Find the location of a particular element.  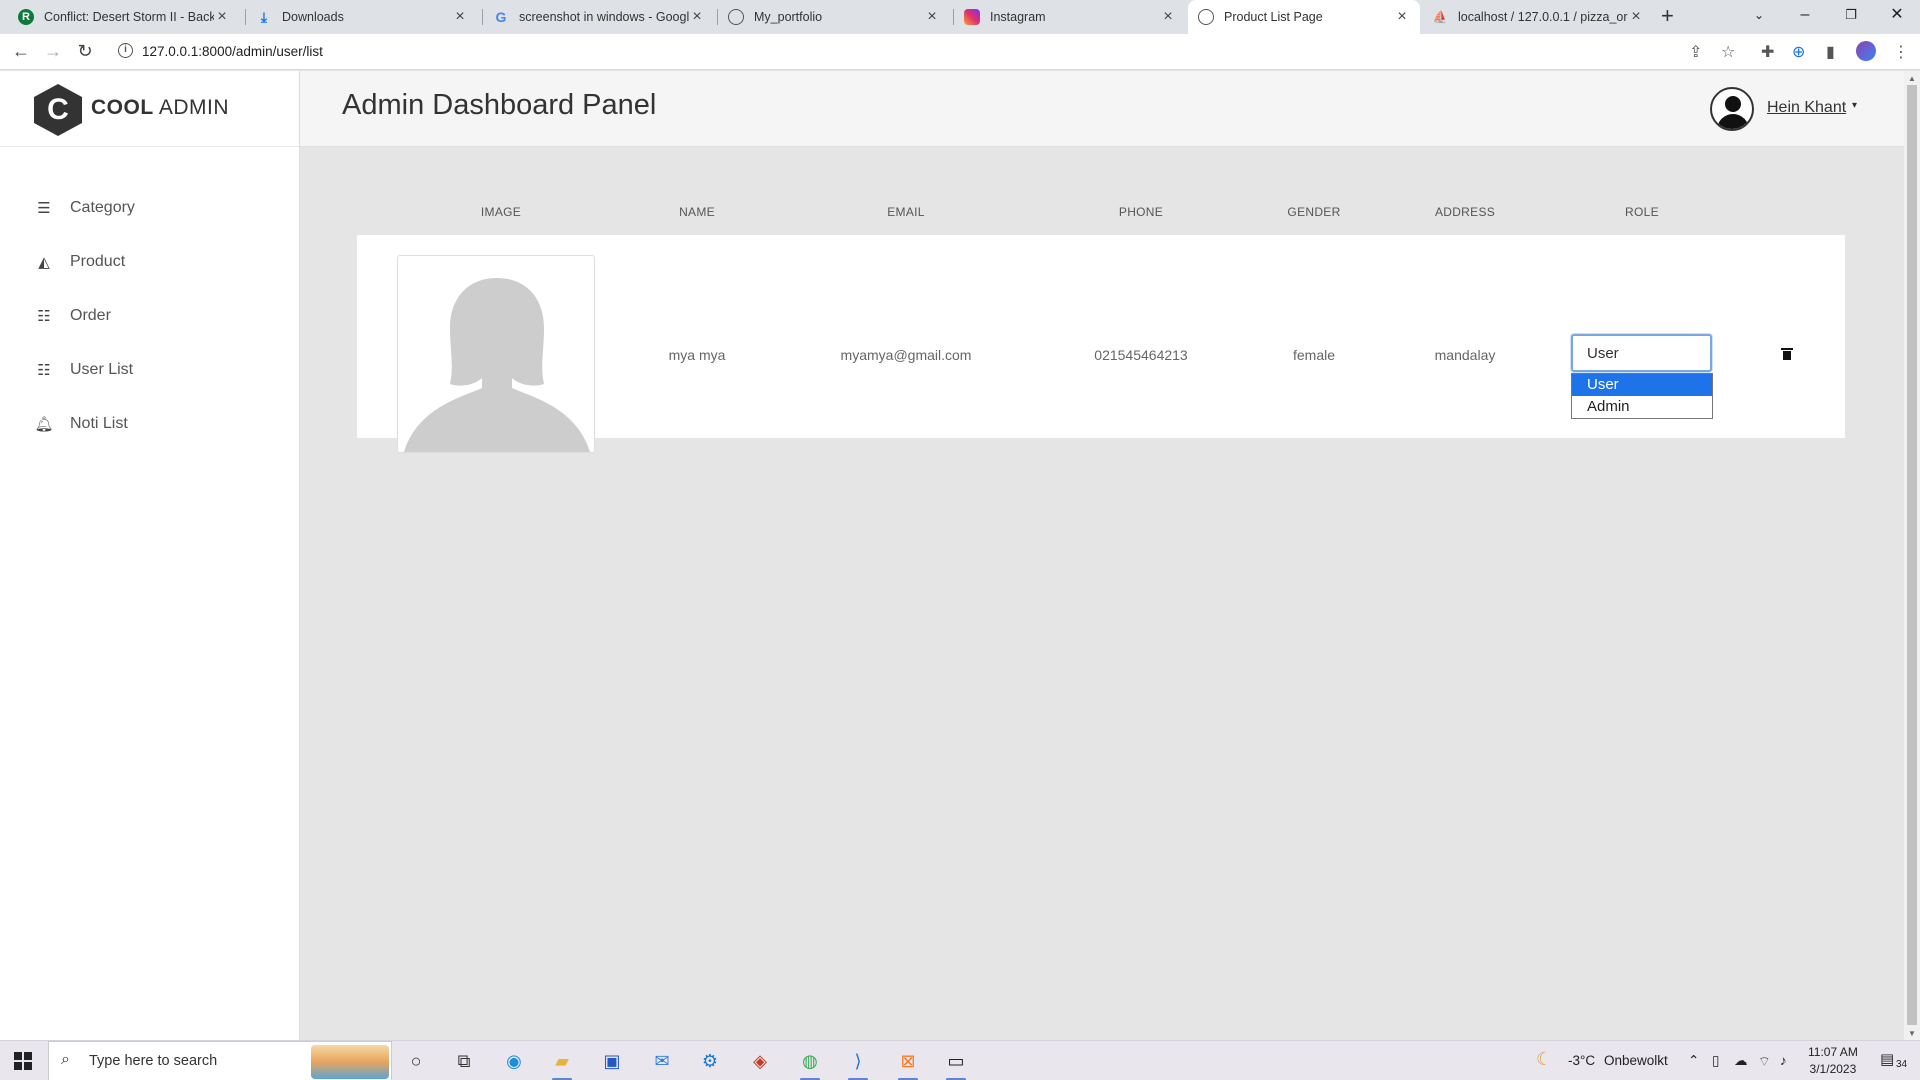

role-dropdown-list: User Admin is located at coordinates (1642, 396).